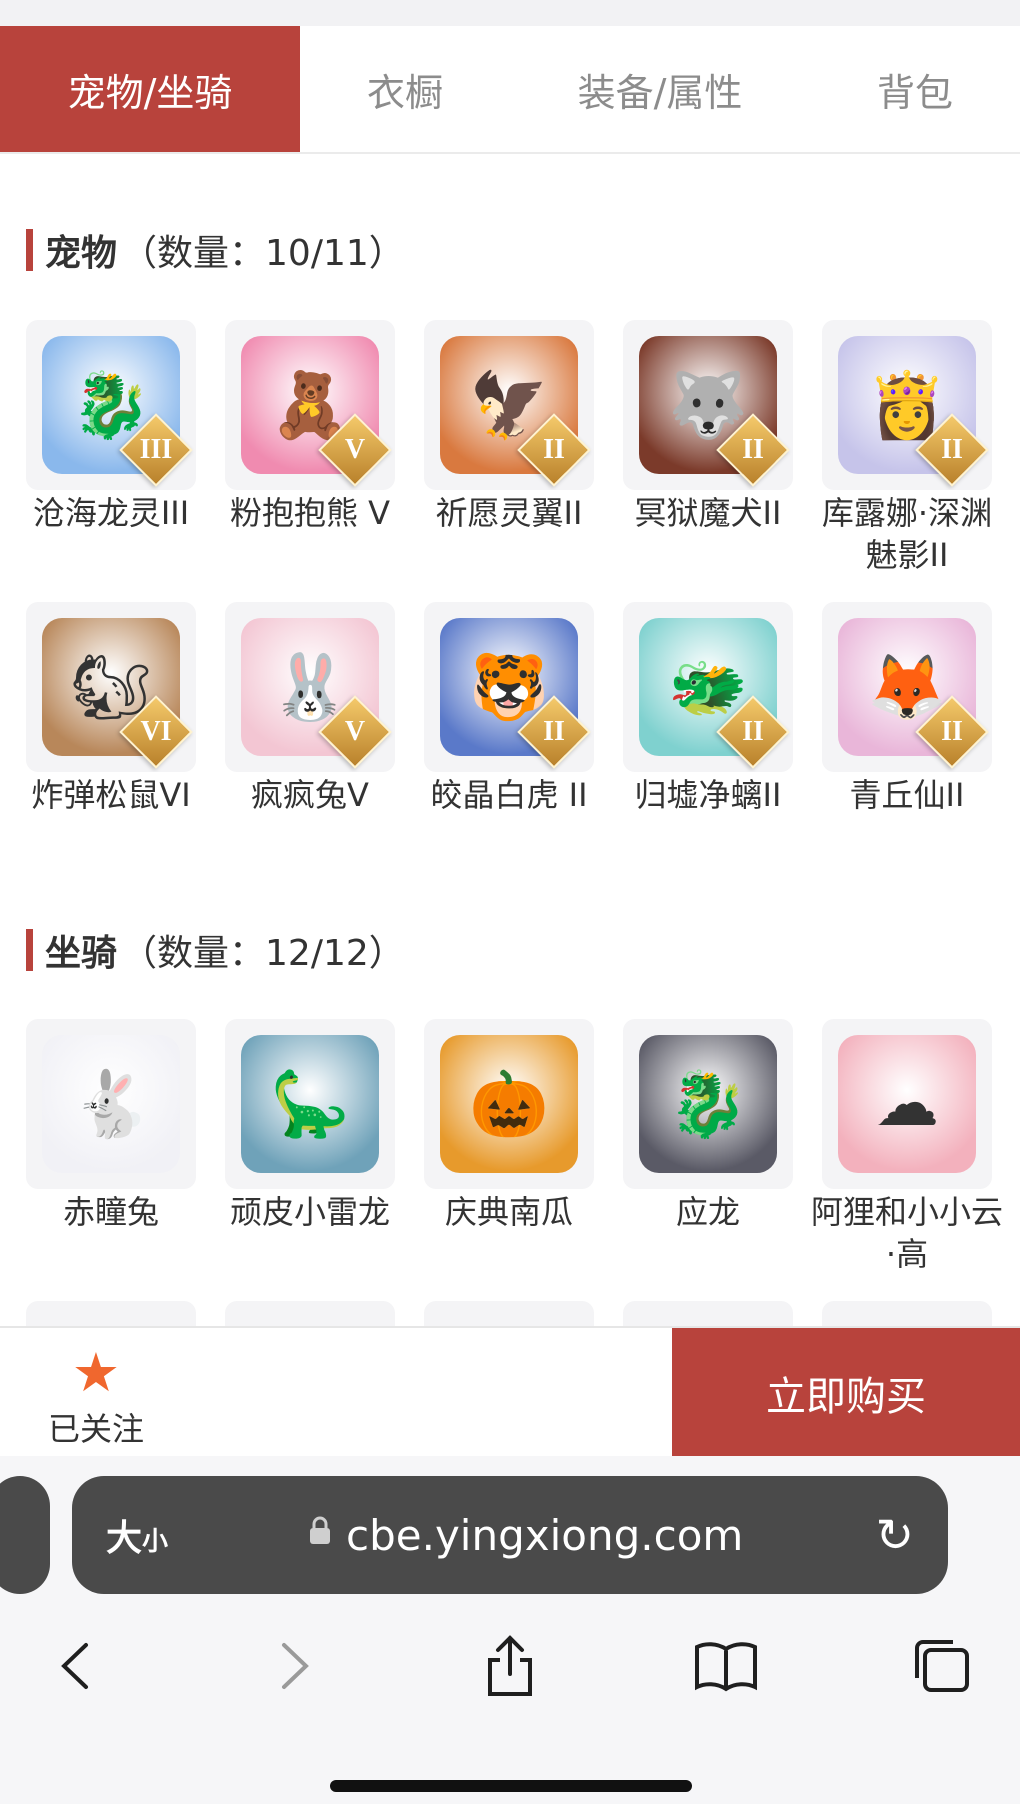  I want to click on item-thumbnail: 🦅 II, so click(509, 405).